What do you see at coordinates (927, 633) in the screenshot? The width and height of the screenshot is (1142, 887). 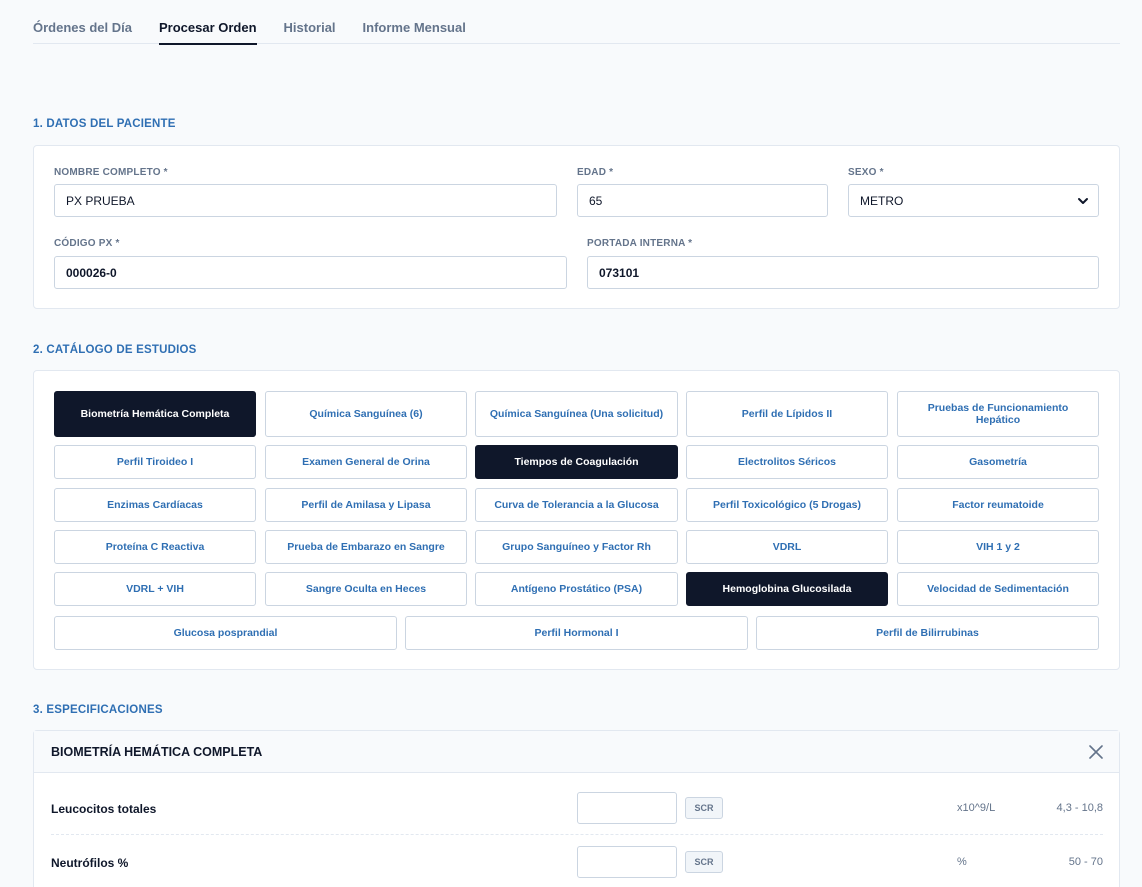 I see `study-button: Perfil de Bilirrubinas` at bounding box center [927, 633].